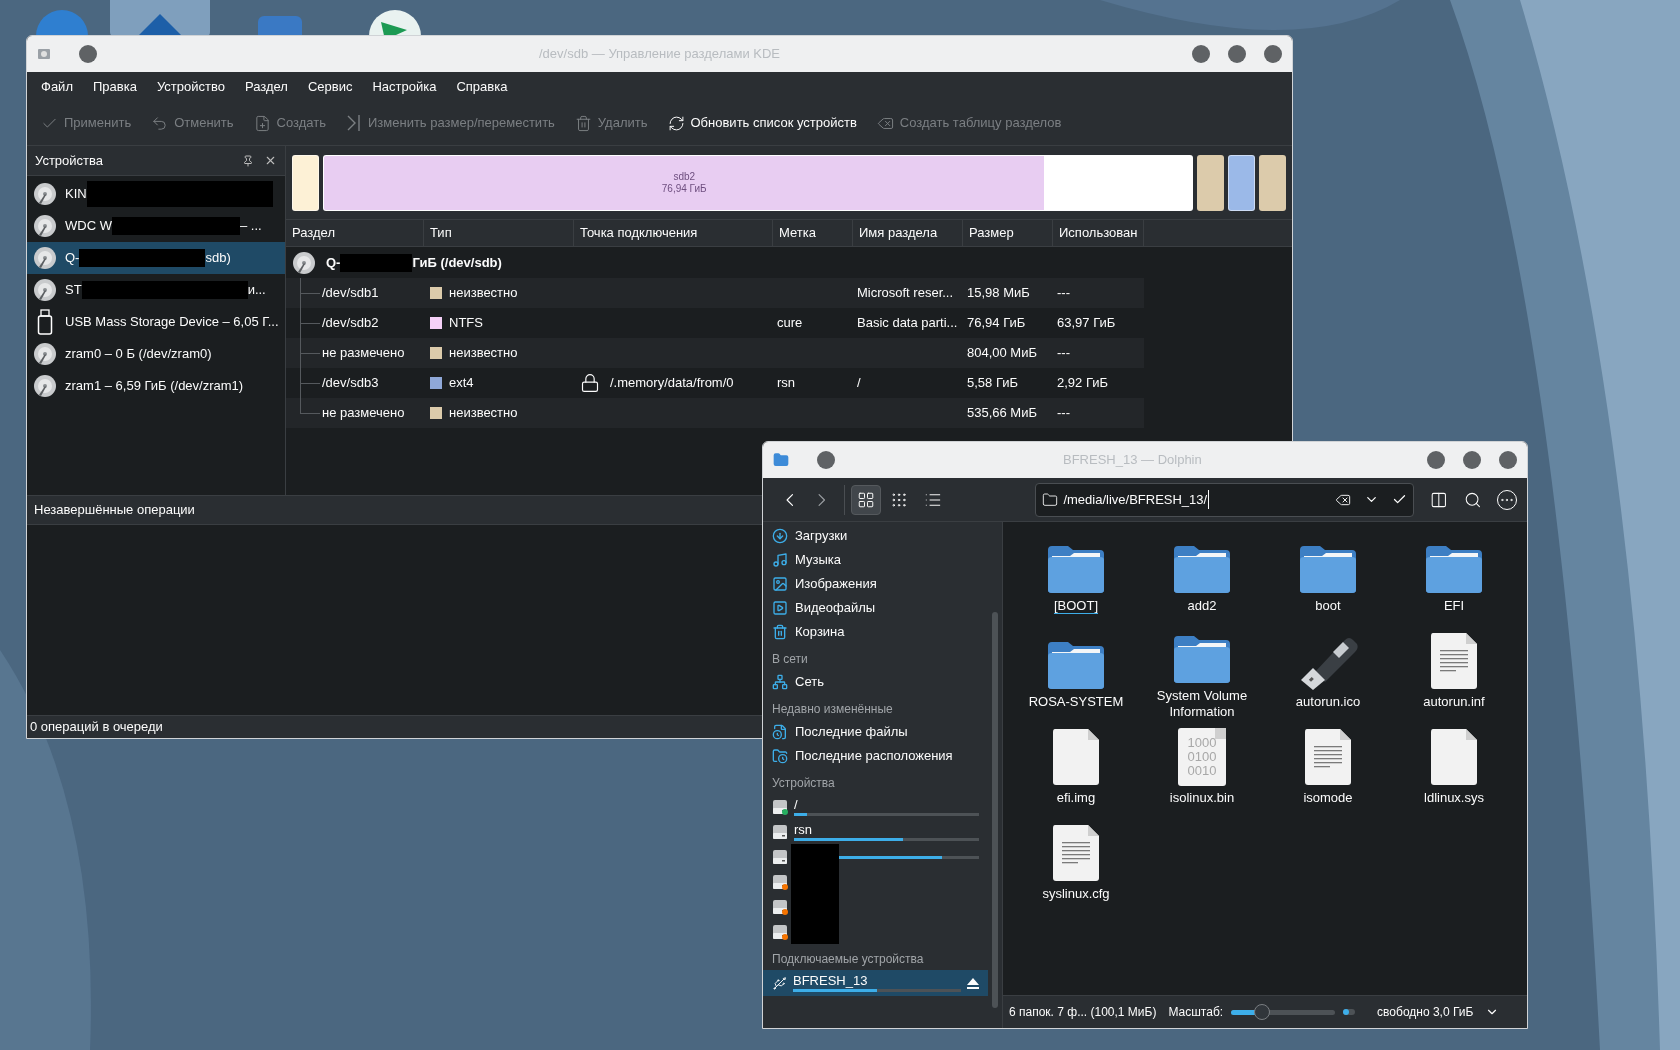 The image size is (1680, 1050). Describe the element at coordinates (1439, 499) in the screenshot. I see `split-view-button` at that location.